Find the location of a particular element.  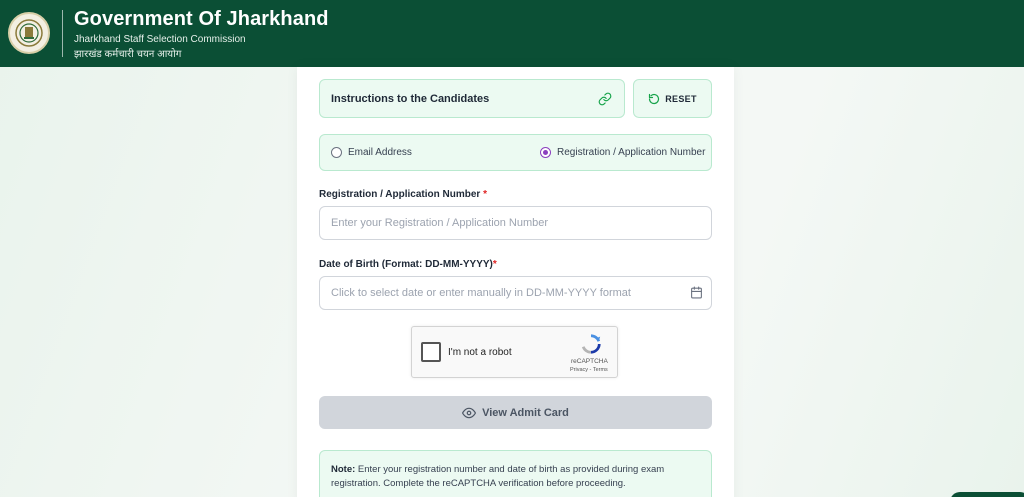

date-of-birth-label-text: Date of Birth (Format: DD-MM-YYYY) is located at coordinates (406, 264).